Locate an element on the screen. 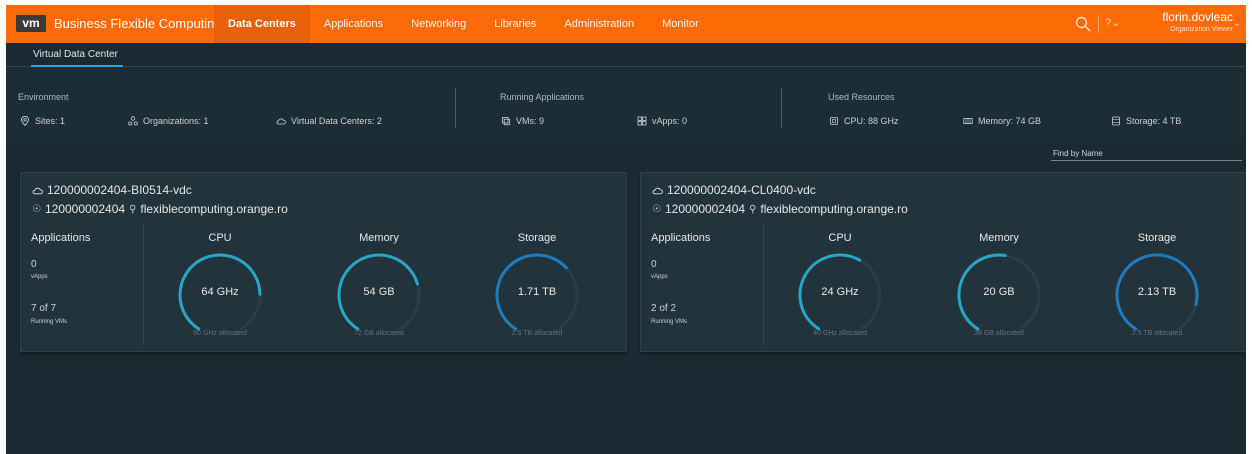  find-by-name-input: Find by Name is located at coordinates (1078, 153).